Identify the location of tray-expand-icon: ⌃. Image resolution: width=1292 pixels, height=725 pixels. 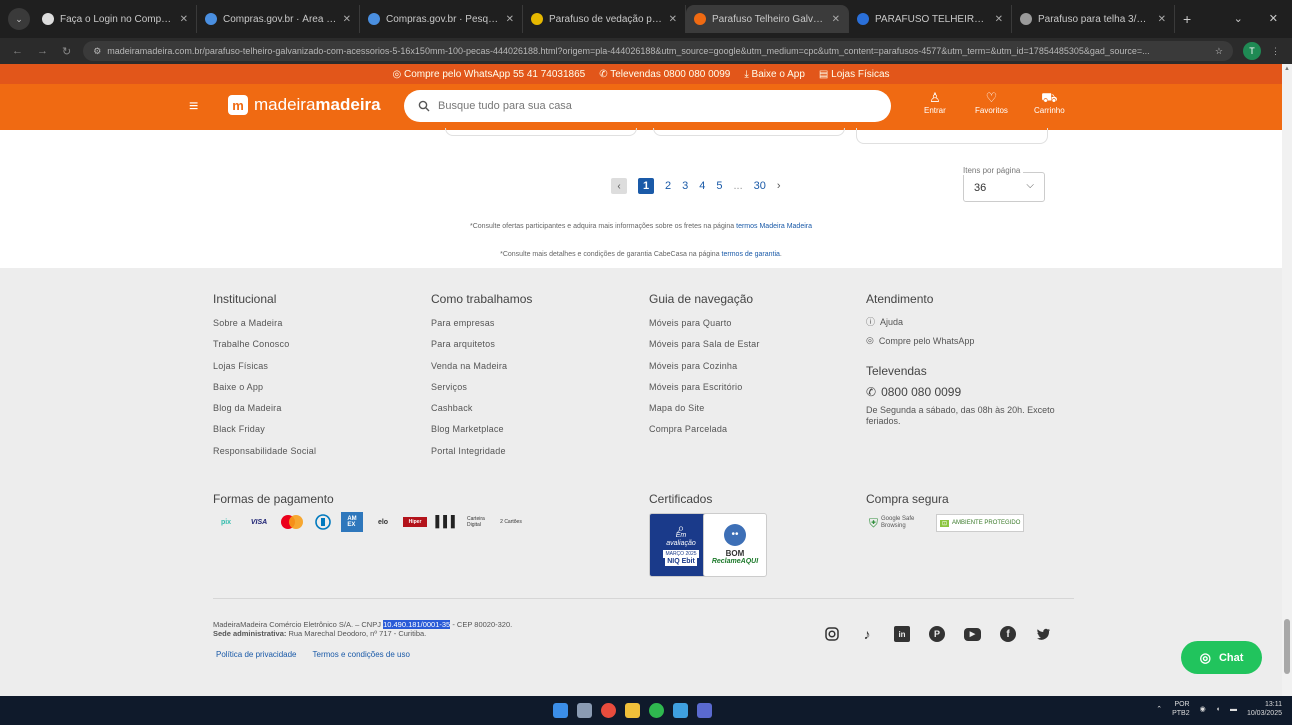
(1159, 709).